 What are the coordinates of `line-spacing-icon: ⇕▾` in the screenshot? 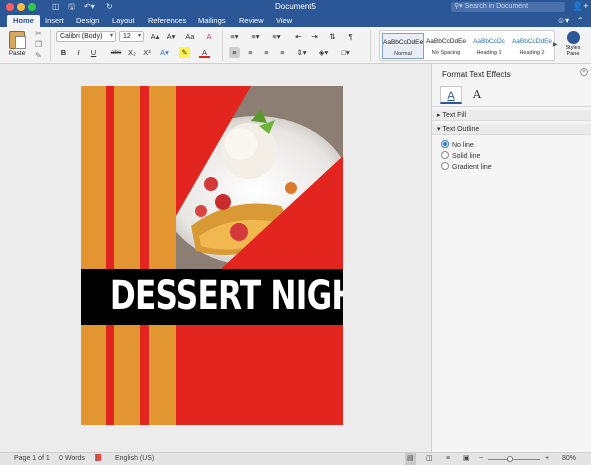 It's located at (301, 52).